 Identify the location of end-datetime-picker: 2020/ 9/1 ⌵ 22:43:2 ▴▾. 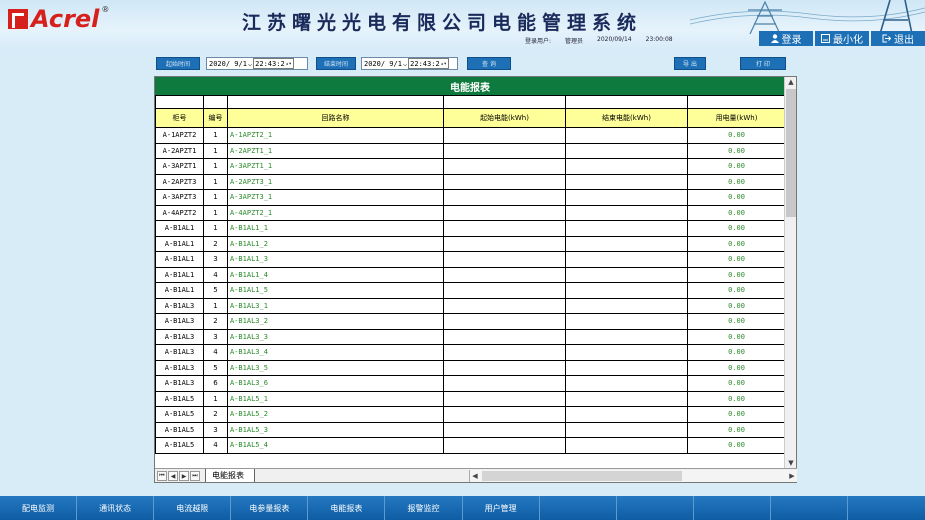
(409, 63).